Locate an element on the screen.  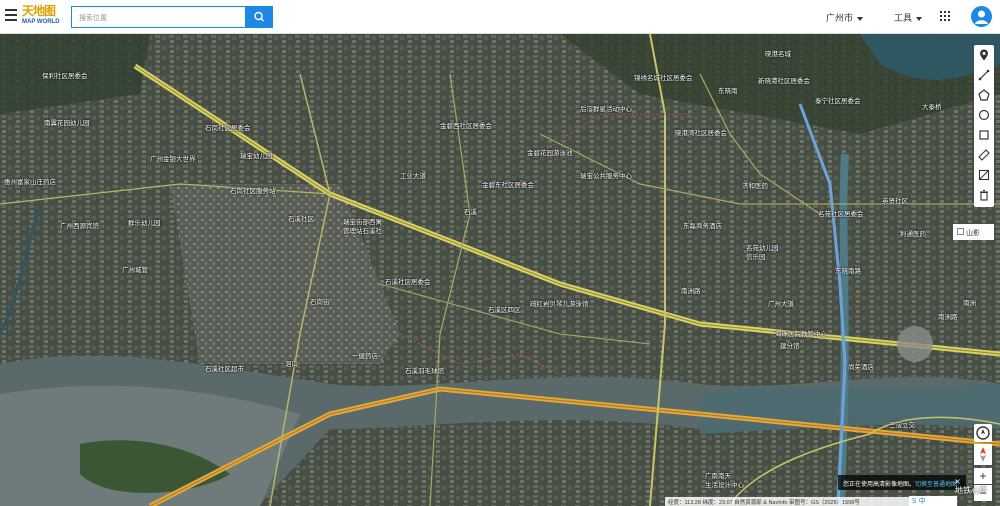
compass-button is located at coordinates (983, 433).